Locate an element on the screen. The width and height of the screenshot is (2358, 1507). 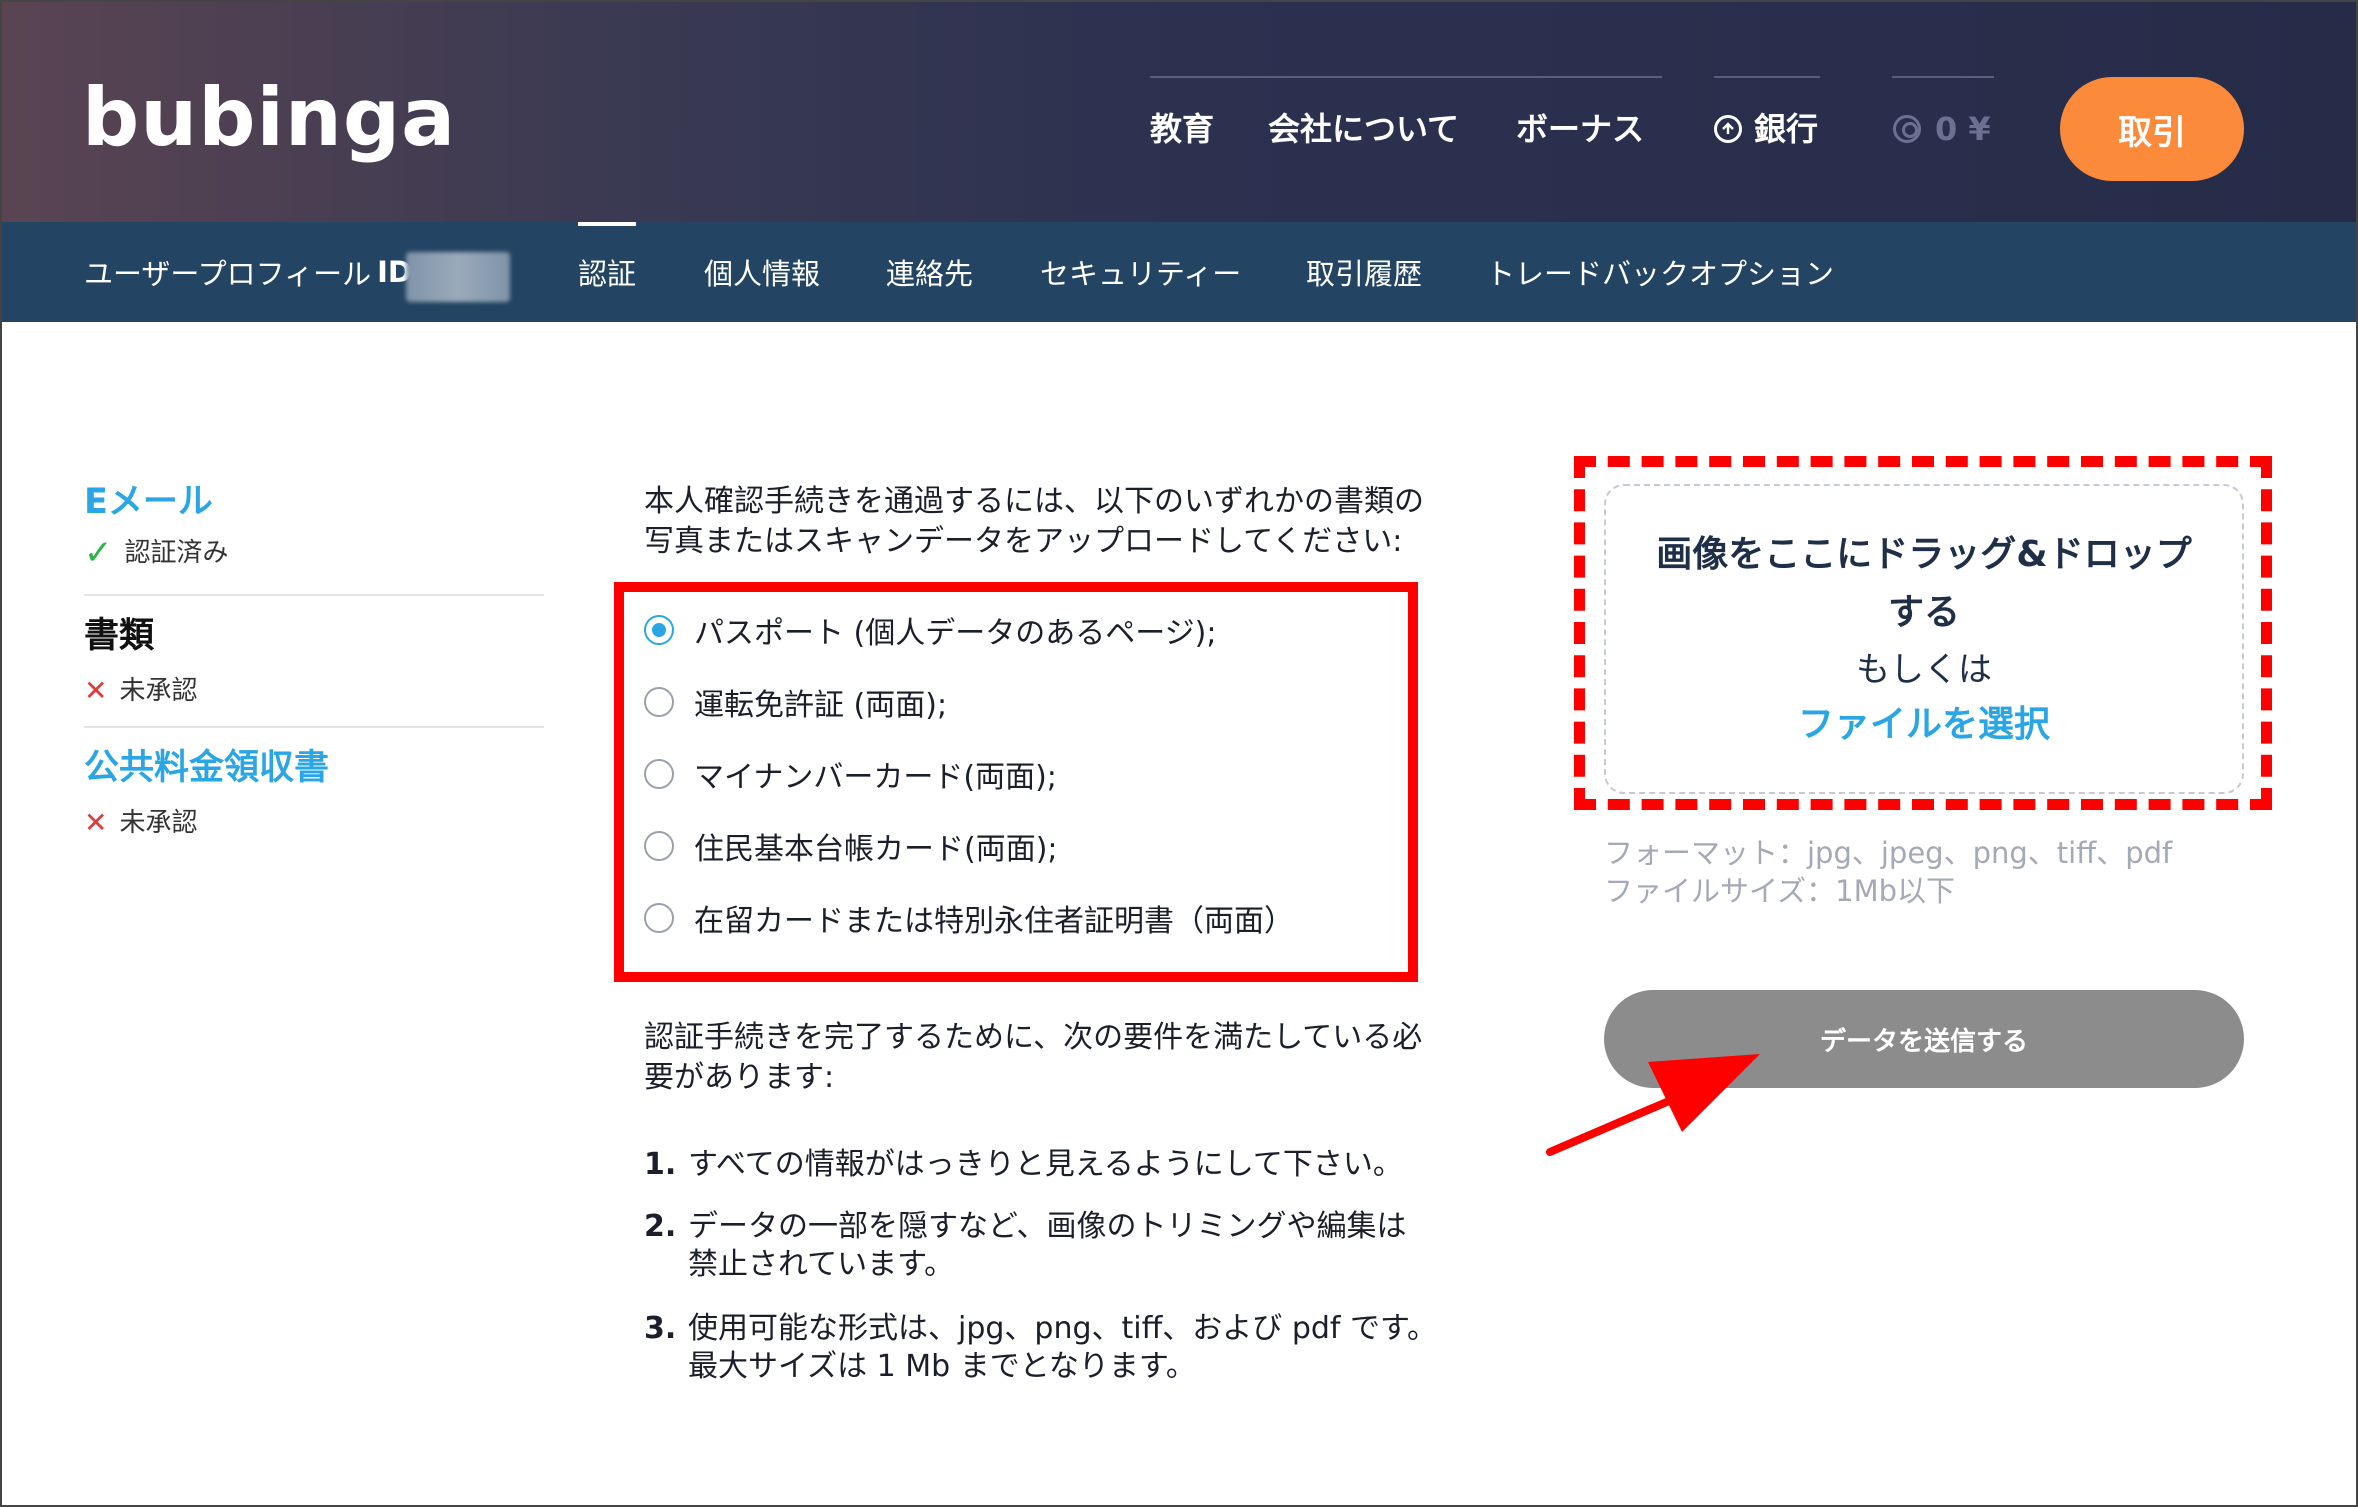
option-my-number-card: マイナンバーカード(両面); is located at coordinates (850, 774).